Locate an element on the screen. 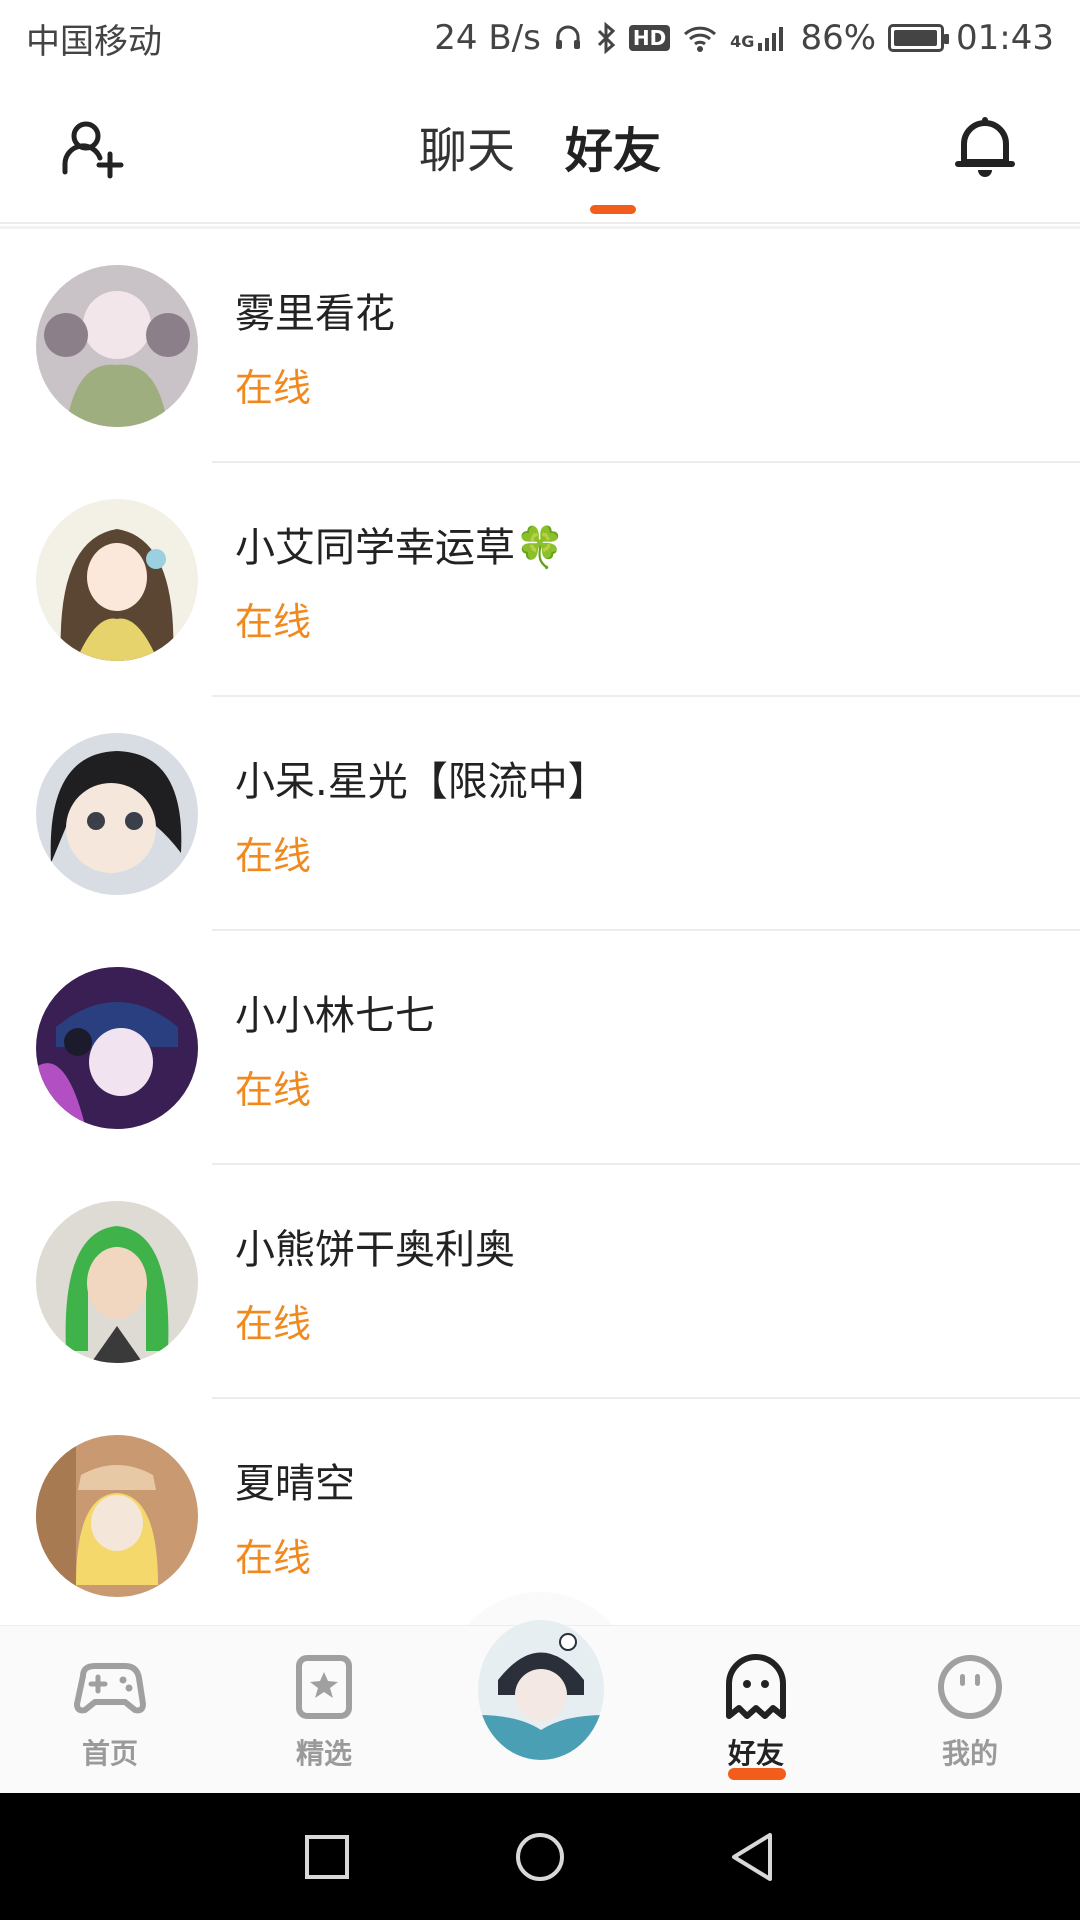 This screenshot has width=1080, height=1920. battery-icon is located at coordinates (919, 38).